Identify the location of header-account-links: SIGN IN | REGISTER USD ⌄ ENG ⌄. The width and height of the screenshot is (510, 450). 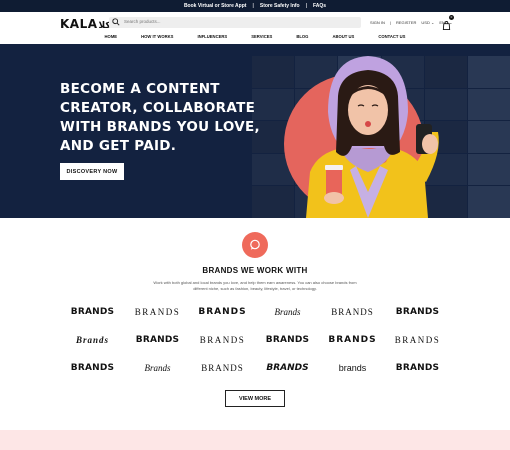
(411, 22).